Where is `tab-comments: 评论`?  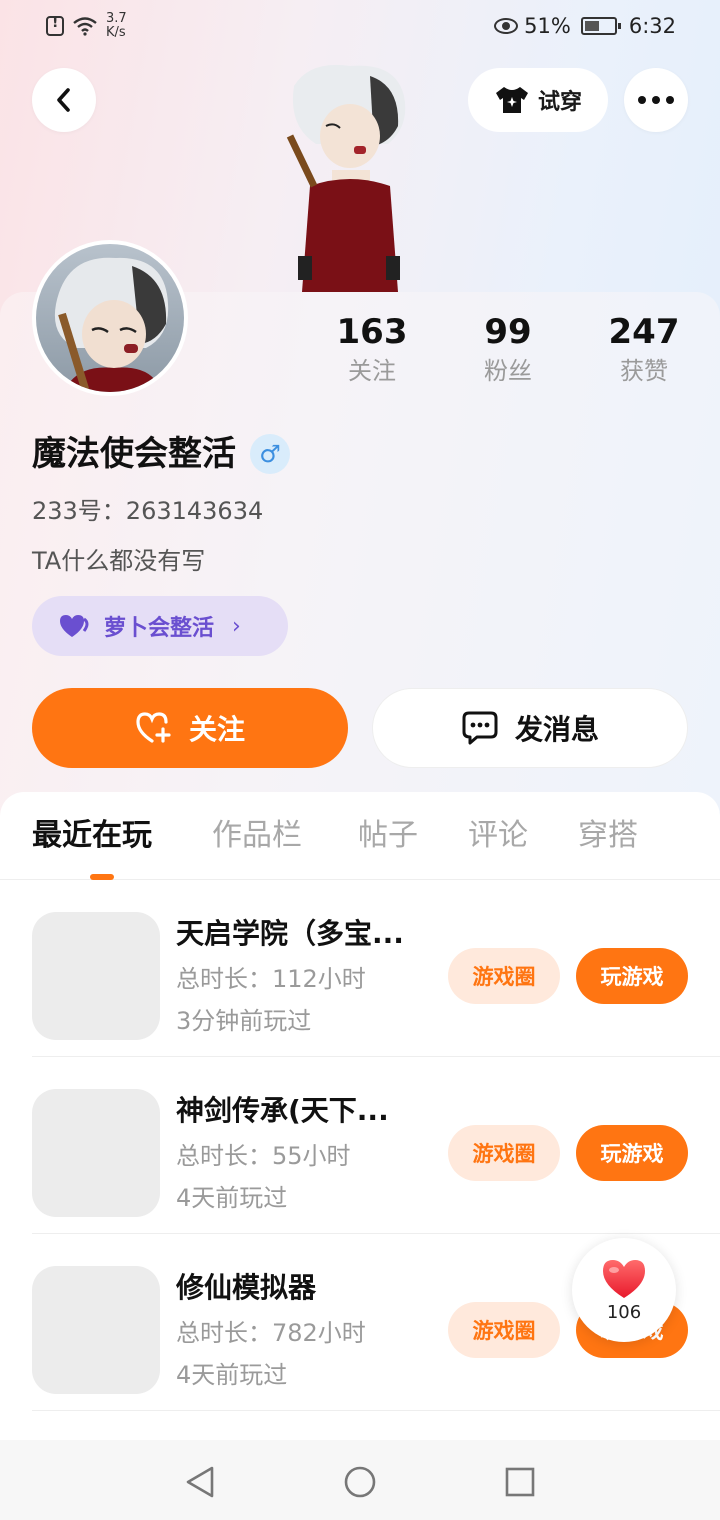 tab-comments: 评论 is located at coordinates (498, 836).